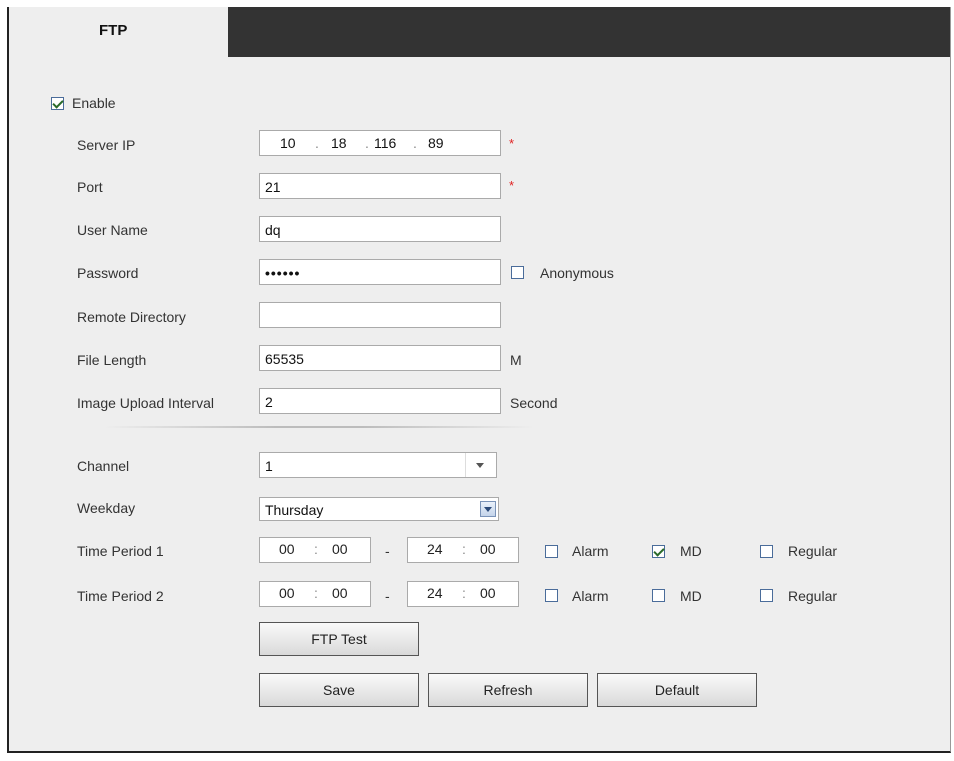  What do you see at coordinates (551, 551) in the screenshot?
I see `period-1-alarm-checkbox` at bounding box center [551, 551].